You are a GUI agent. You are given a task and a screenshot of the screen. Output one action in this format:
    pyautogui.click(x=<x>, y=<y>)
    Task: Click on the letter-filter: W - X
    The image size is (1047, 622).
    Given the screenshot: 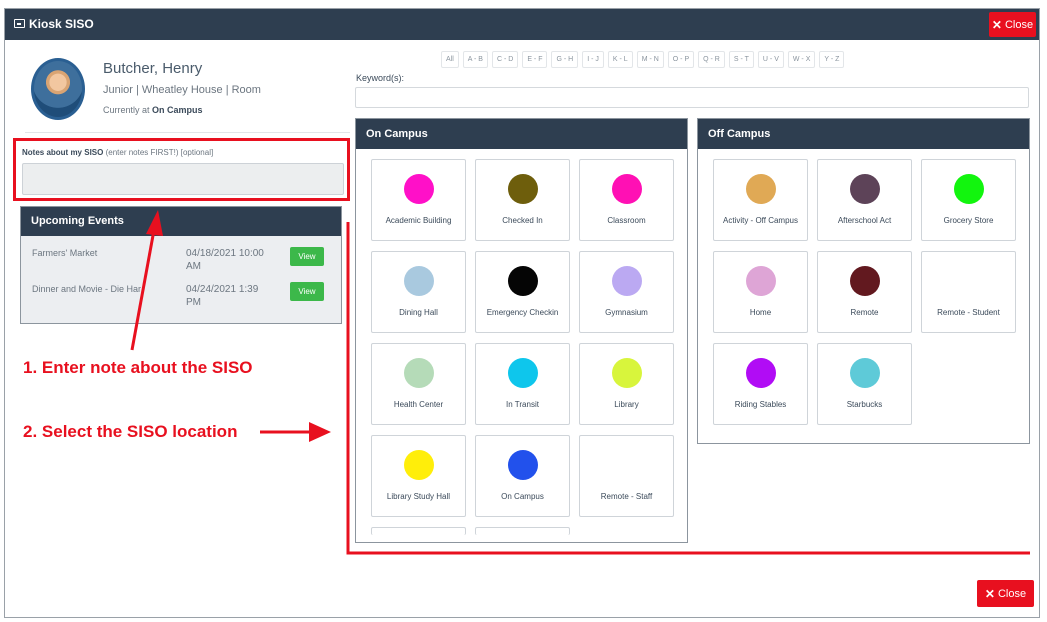 What is the action you would take?
    pyautogui.click(x=801, y=59)
    